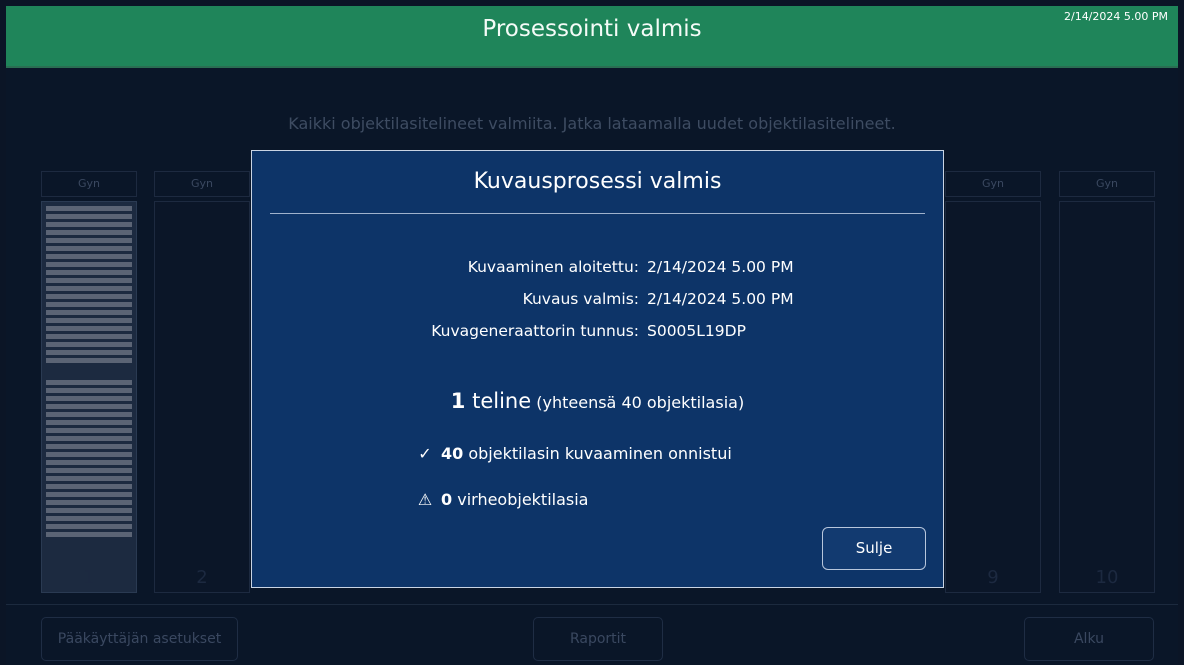 The width and height of the screenshot is (1184, 665). Describe the element at coordinates (874, 548) in the screenshot. I see `close-button: Sulje` at that location.